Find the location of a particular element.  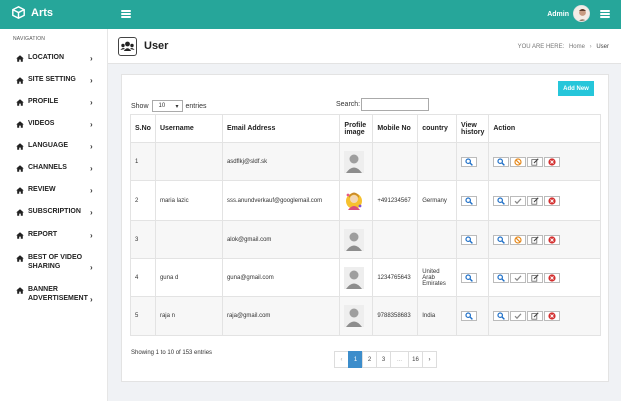

pagination-page-button: 16 is located at coordinates (415, 359).